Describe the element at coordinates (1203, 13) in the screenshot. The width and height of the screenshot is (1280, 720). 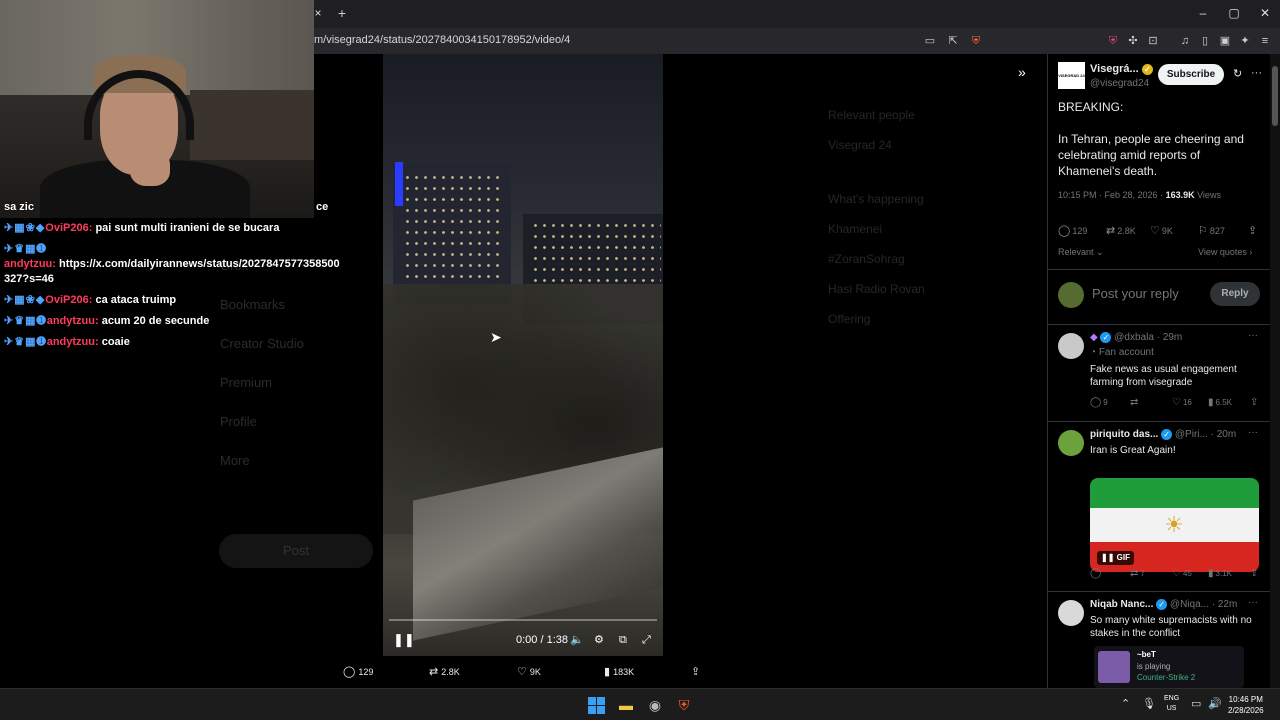
I see `minimize-icon: –` at that location.